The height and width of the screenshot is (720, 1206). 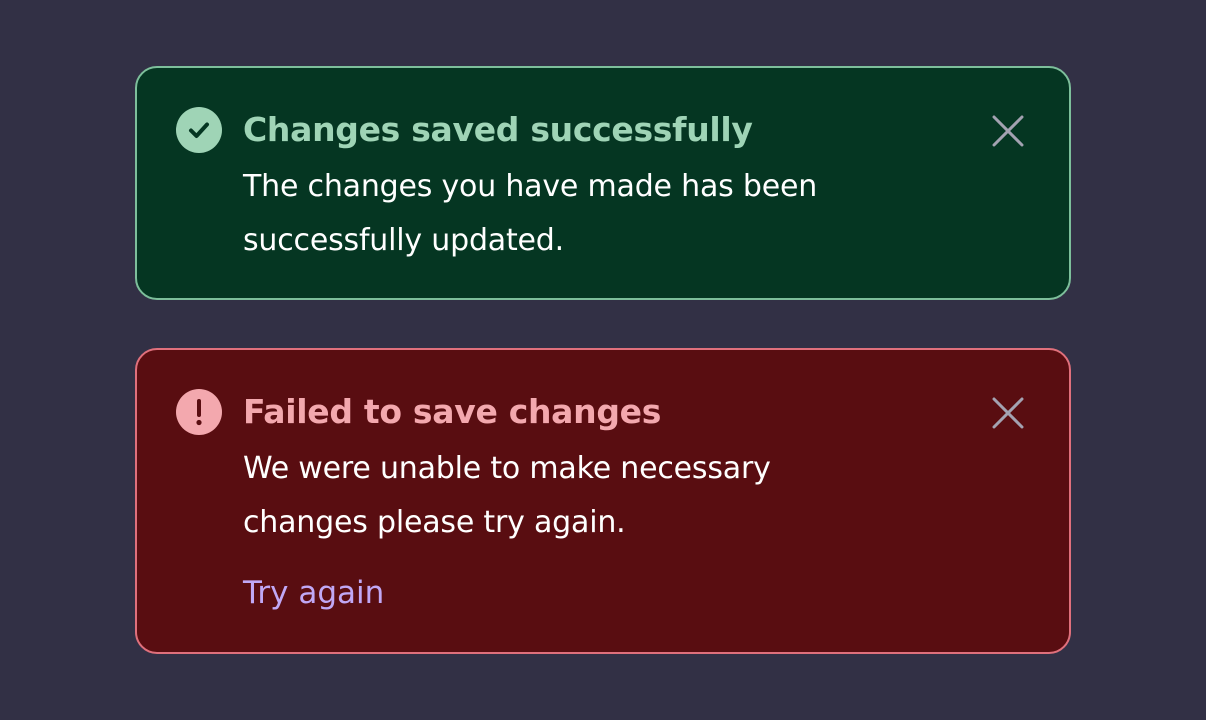 I want to click on exclamation-circle-icon, so click(x=199, y=412).